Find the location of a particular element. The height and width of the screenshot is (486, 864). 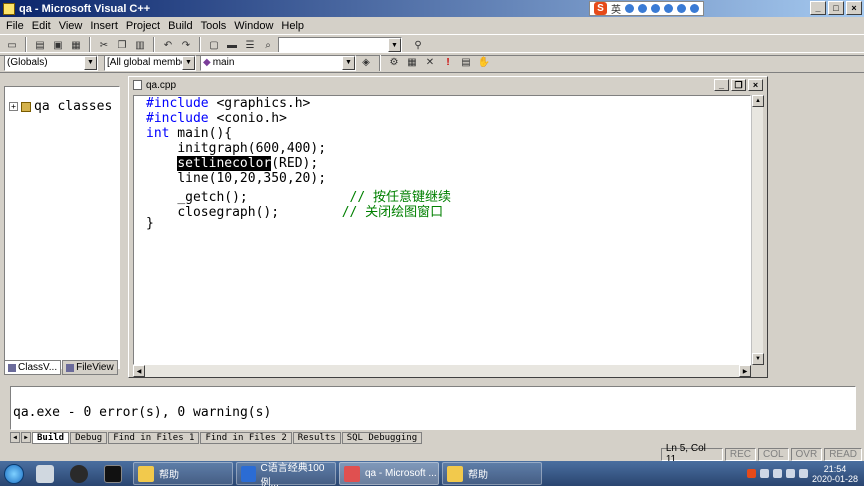

members-combo: [All global members ▼ is located at coordinates (150, 62).